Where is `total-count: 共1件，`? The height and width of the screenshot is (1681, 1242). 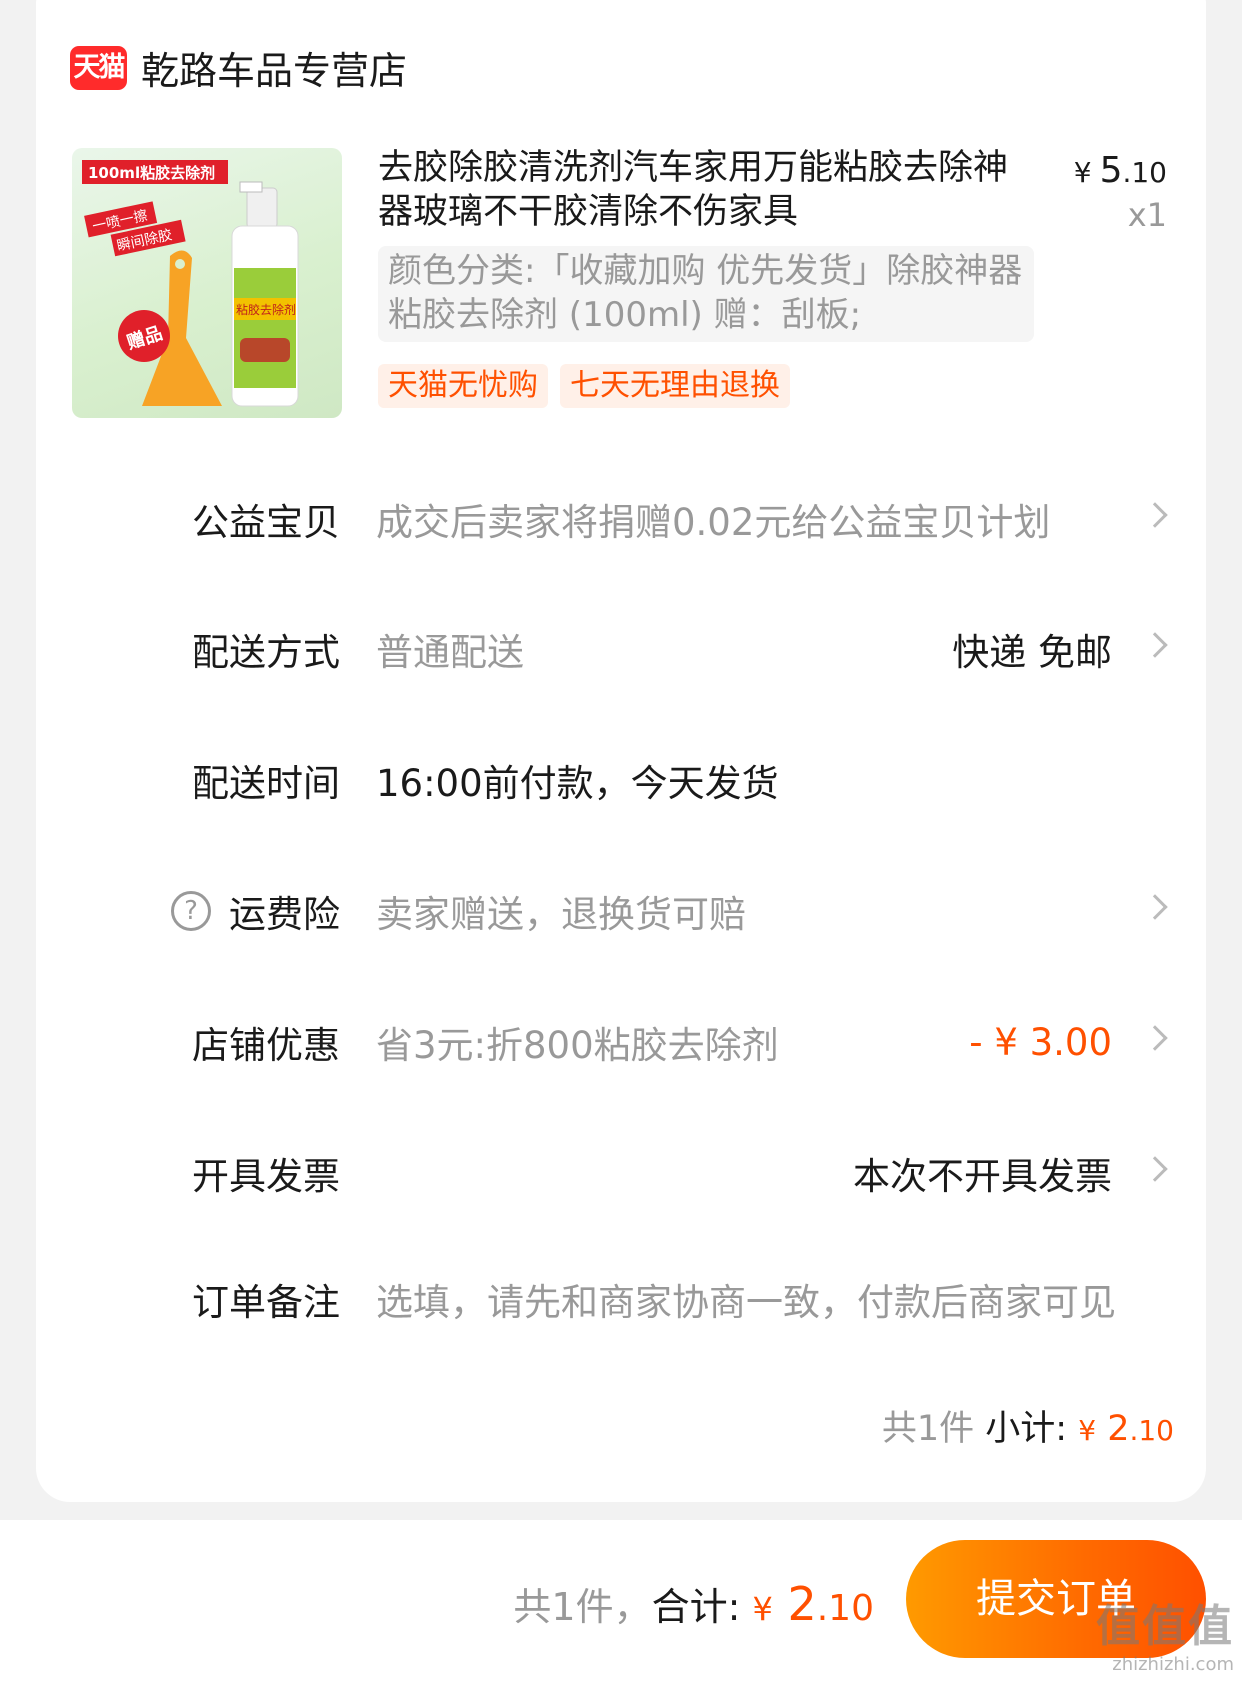
total-count: 共1件， is located at coordinates (582, 1607).